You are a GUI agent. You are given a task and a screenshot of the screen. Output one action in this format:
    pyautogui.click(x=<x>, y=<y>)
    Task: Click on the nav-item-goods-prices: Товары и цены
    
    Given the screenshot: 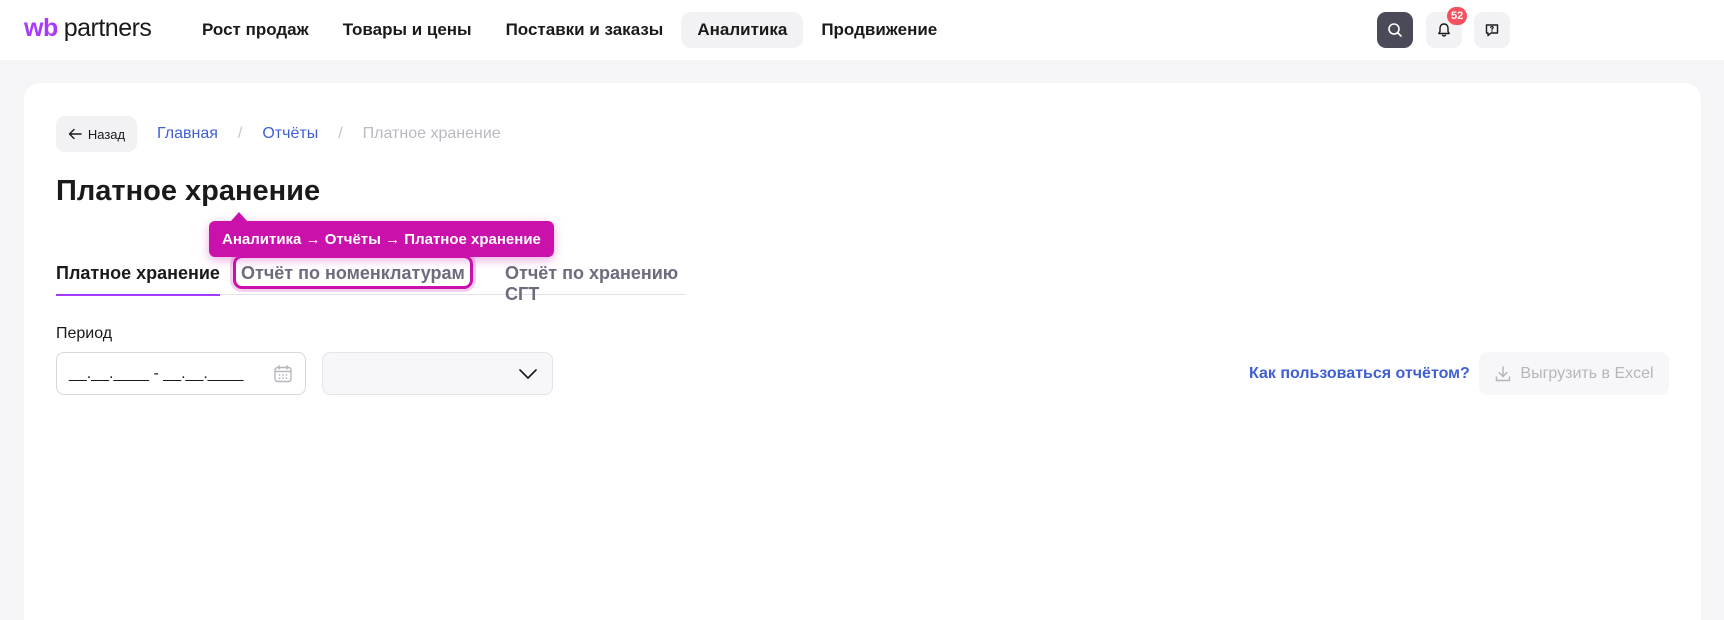 What is the action you would take?
    pyautogui.click(x=407, y=30)
    